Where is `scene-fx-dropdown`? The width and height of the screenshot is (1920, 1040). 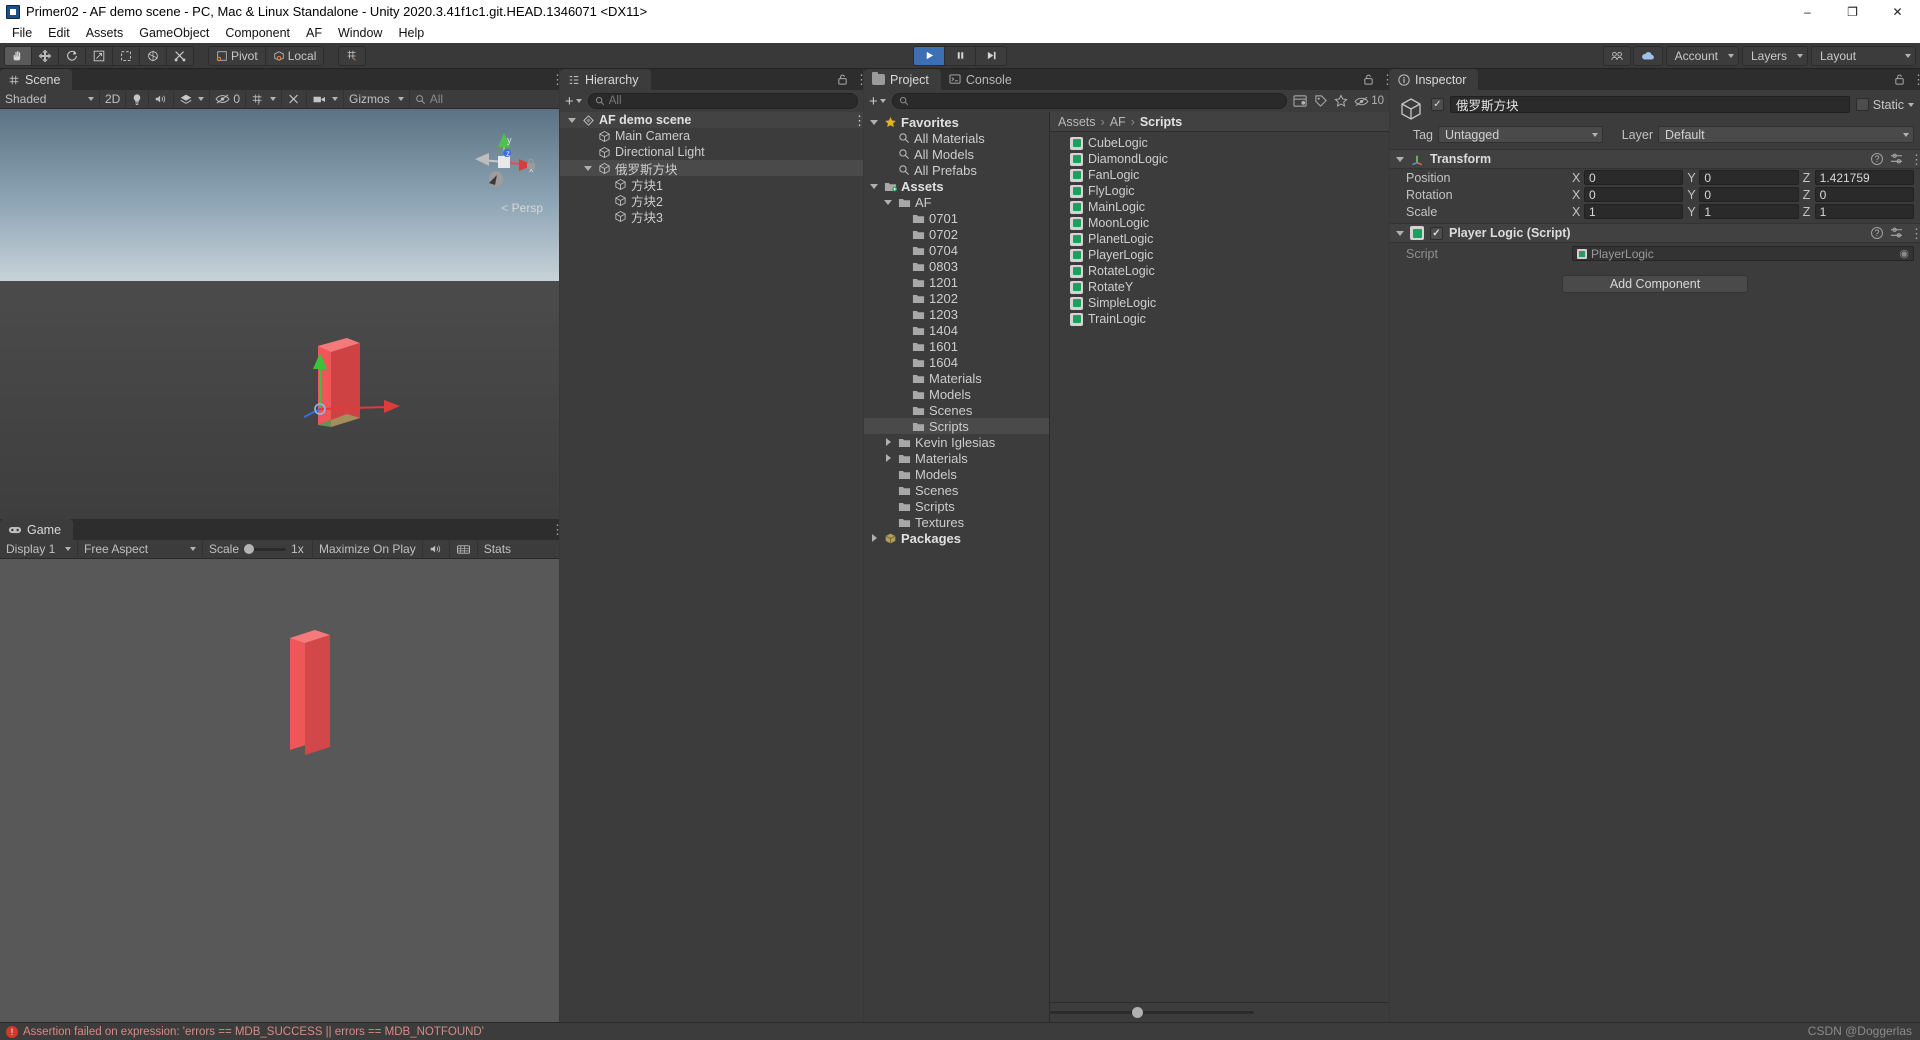 scene-fx-dropdown is located at coordinates (192, 99).